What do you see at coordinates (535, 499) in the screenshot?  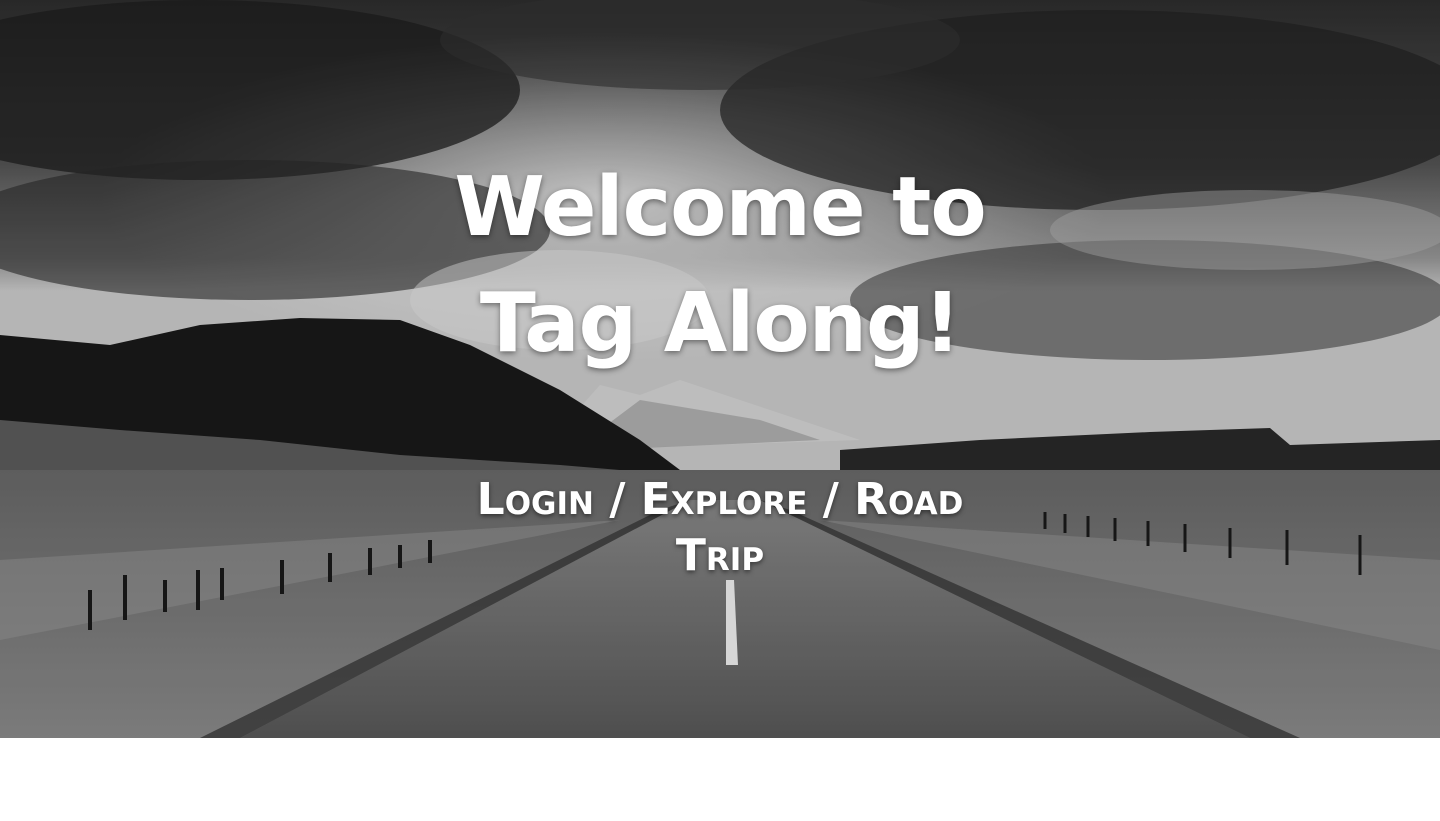 I see `nav-link-login: Login` at bounding box center [535, 499].